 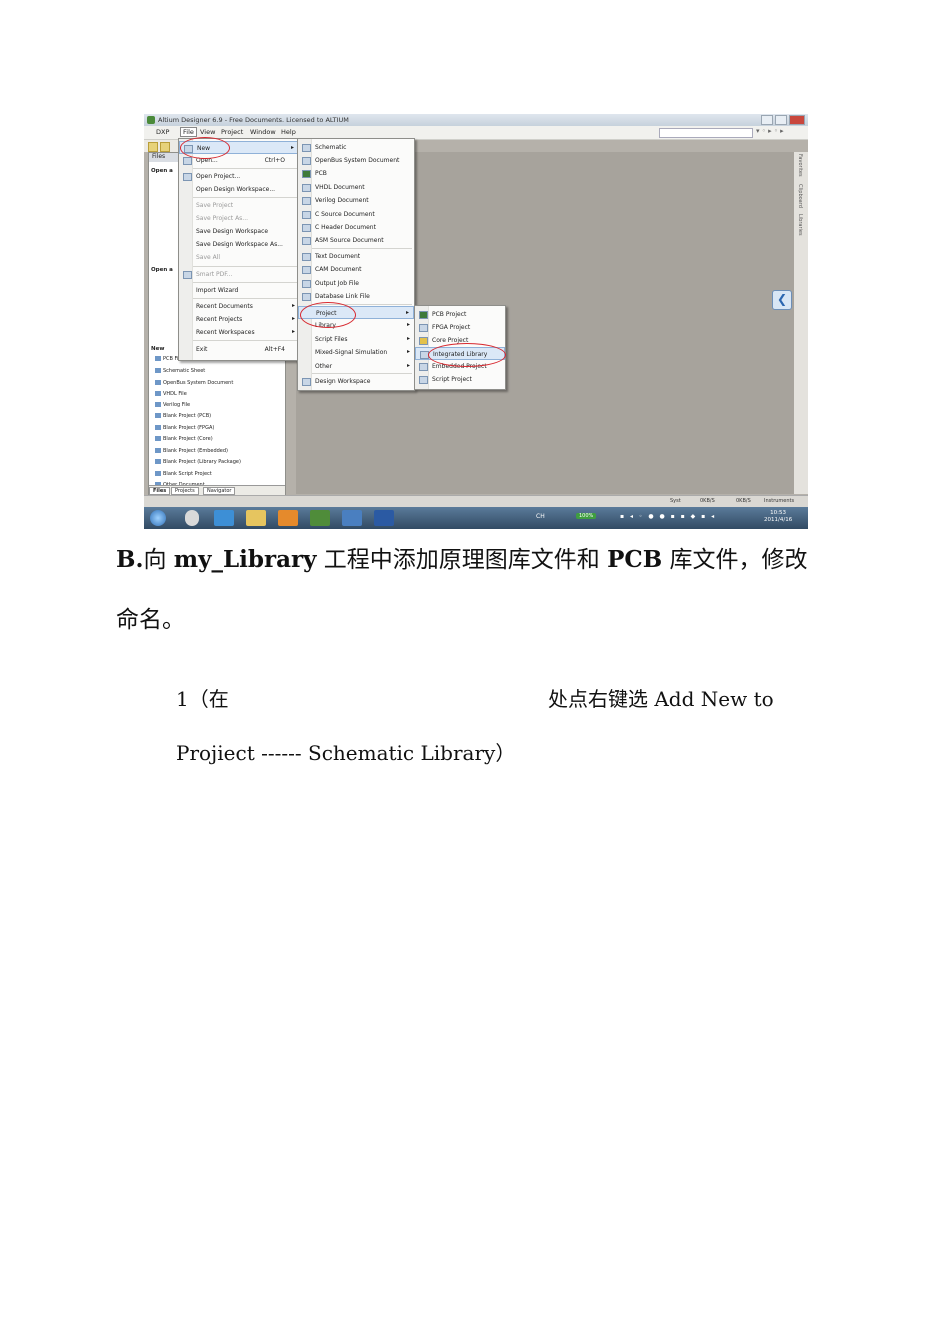 I want to click on menu-item-exit: Exit Alt+F4, so click(x=239, y=349).